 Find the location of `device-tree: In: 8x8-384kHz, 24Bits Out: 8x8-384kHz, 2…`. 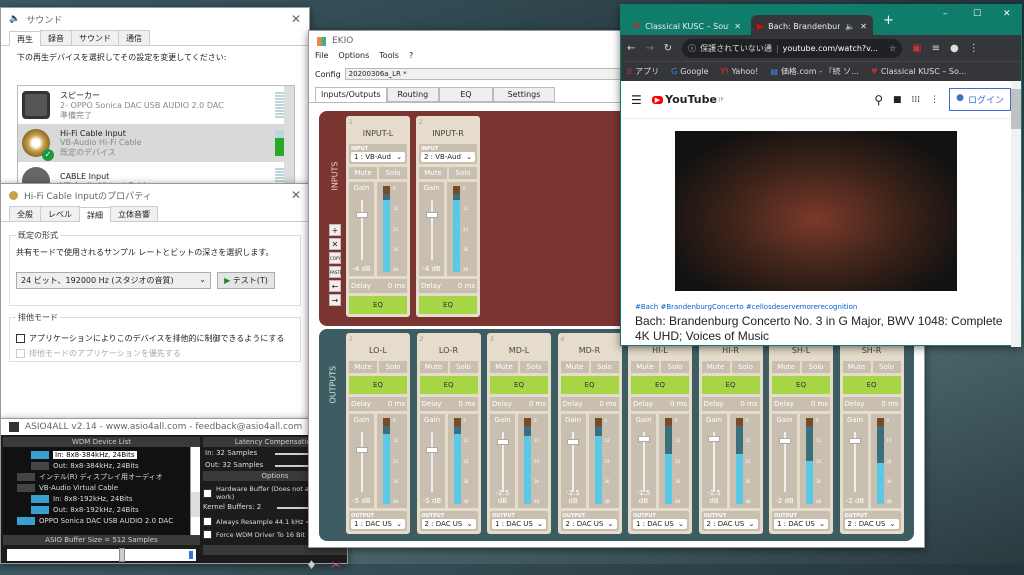

device-tree: In: 8x8-384kHz, 24Bits Out: 8x8-384kHz, 2… is located at coordinates (101, 491).